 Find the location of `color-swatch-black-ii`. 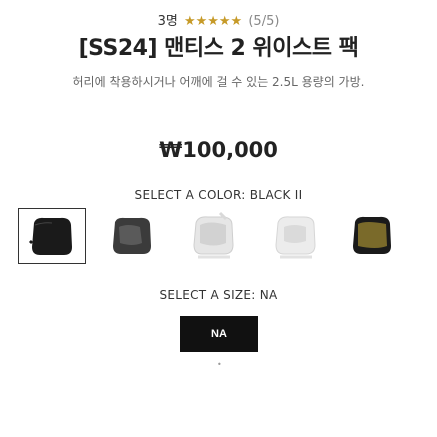

color-swatch-black-ii is located at coordinates (52, 236).